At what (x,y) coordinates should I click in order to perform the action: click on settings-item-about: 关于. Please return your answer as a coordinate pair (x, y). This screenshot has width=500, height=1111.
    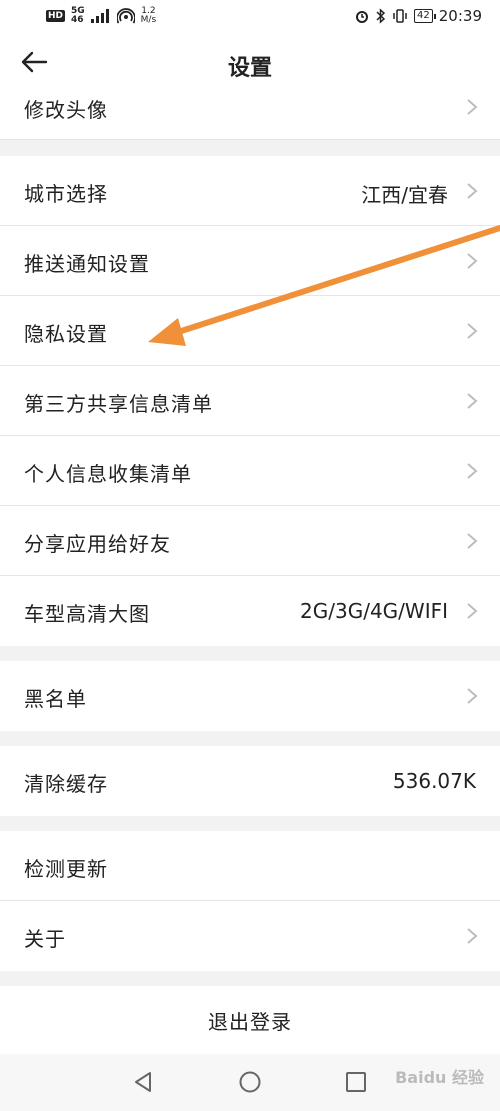
    Looking at the image, I should click on (250, 936).